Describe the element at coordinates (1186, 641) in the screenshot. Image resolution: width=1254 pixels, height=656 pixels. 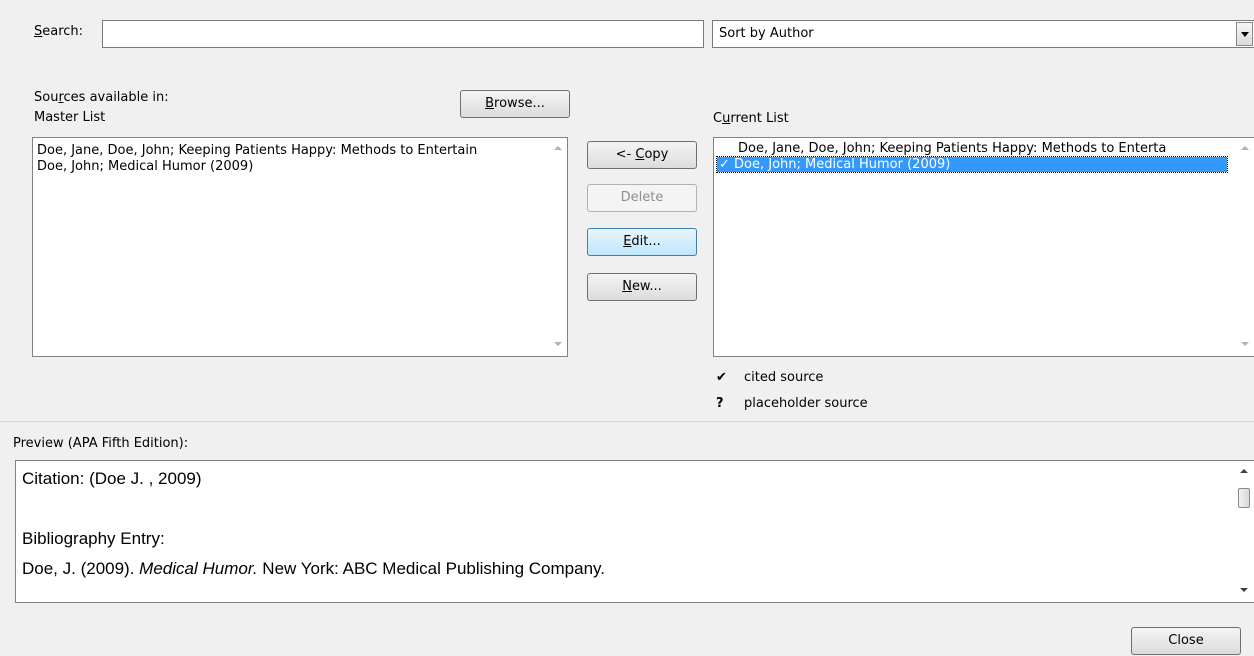
I see `close-button: Close` at that location.